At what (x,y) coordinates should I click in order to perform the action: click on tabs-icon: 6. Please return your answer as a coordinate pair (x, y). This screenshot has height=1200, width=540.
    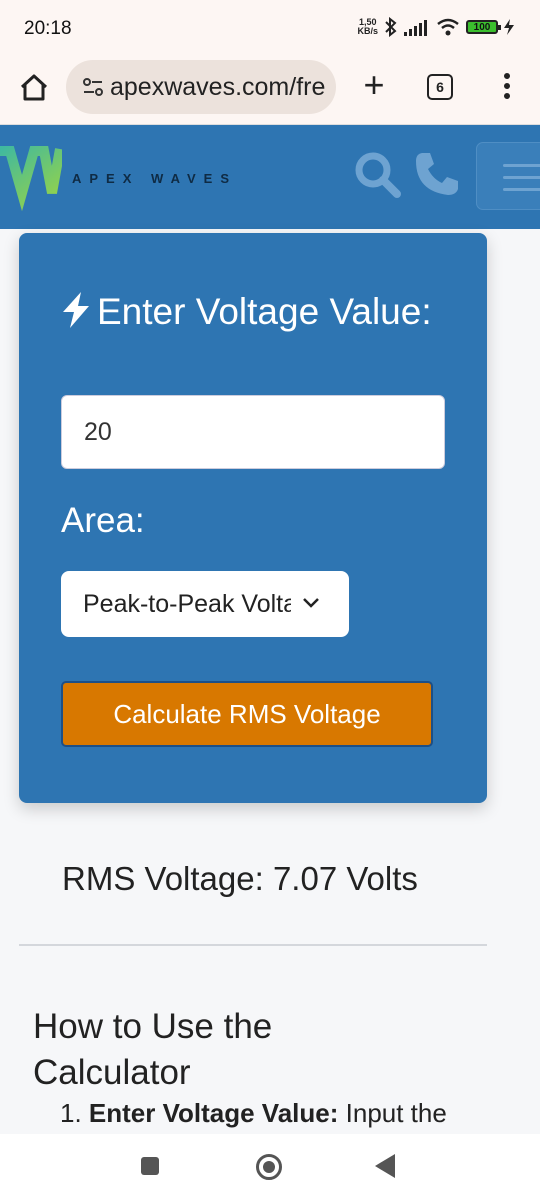
    Looking at the image, I should click on (440, 87).